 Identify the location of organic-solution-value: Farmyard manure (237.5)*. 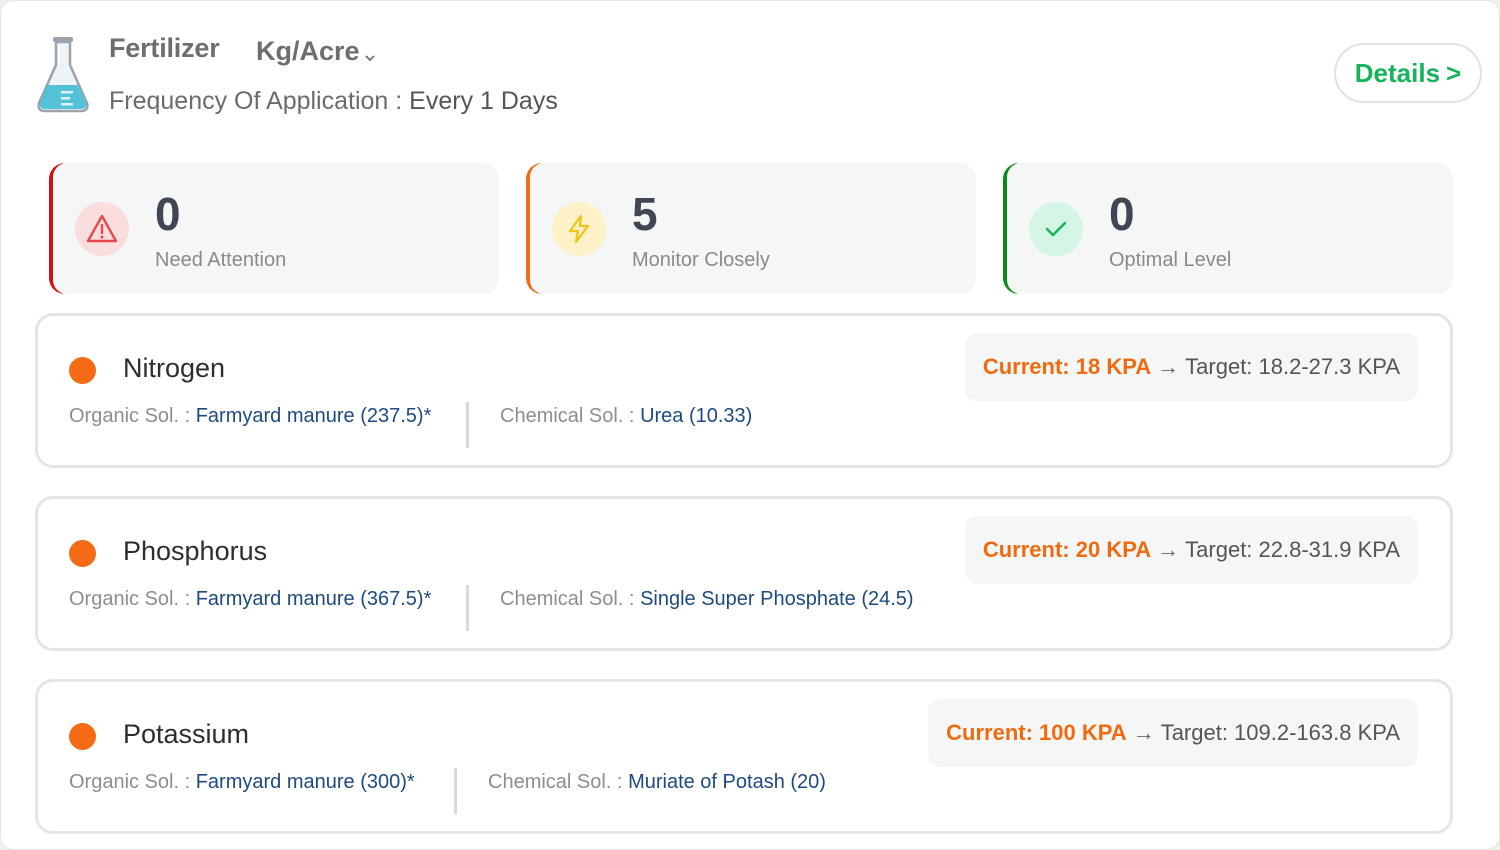
(313, 416).